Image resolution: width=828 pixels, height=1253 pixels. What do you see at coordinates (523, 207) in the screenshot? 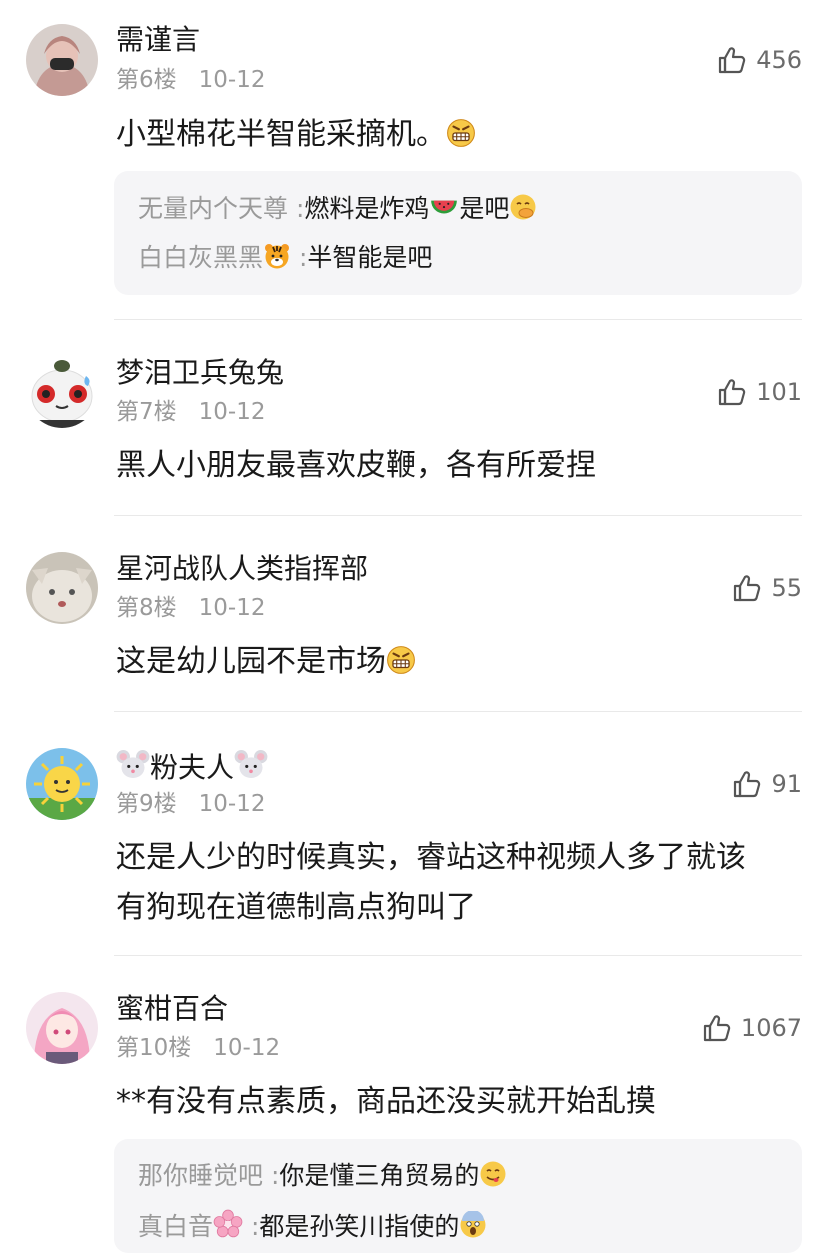
I see `face-with-hand-over-mouth-icon` at bounding box center [523, 207].